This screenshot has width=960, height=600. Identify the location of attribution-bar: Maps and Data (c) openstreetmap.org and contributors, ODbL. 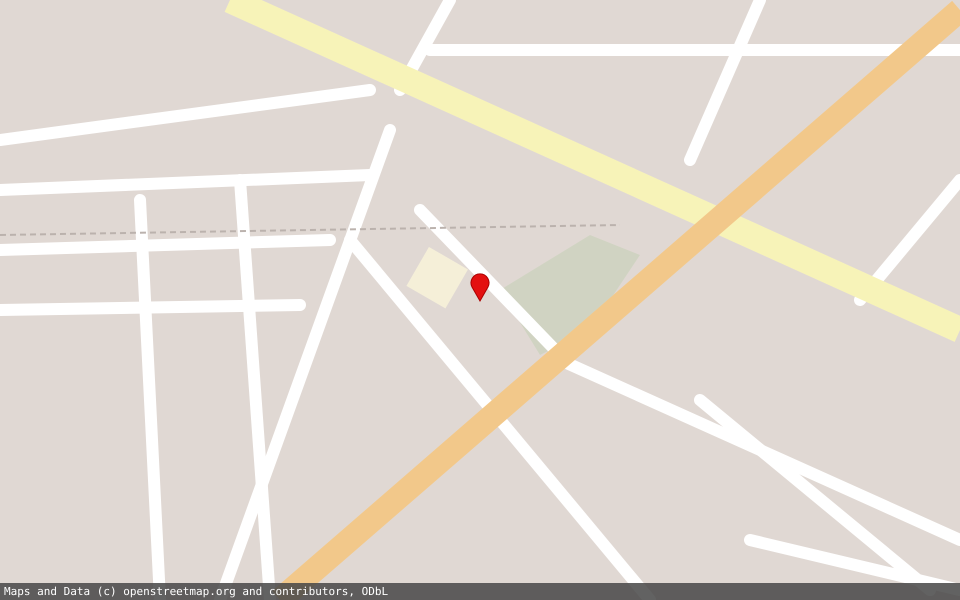
(480, 591).